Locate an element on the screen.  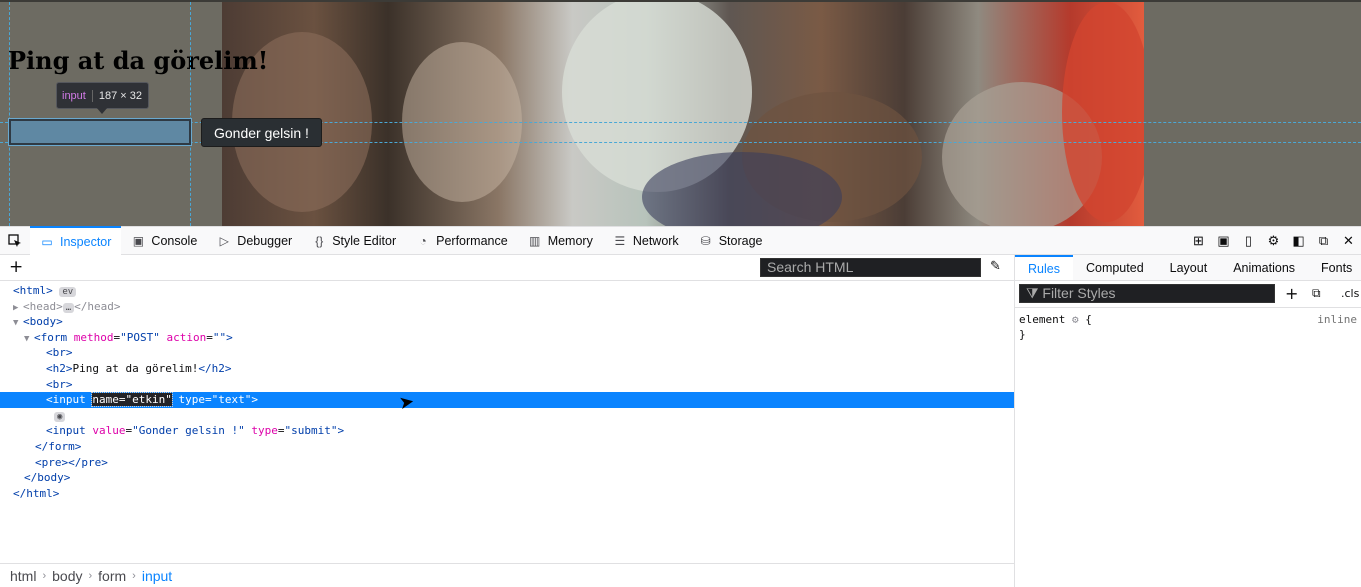
tab-label: Console is located at coordinates (174, 240).